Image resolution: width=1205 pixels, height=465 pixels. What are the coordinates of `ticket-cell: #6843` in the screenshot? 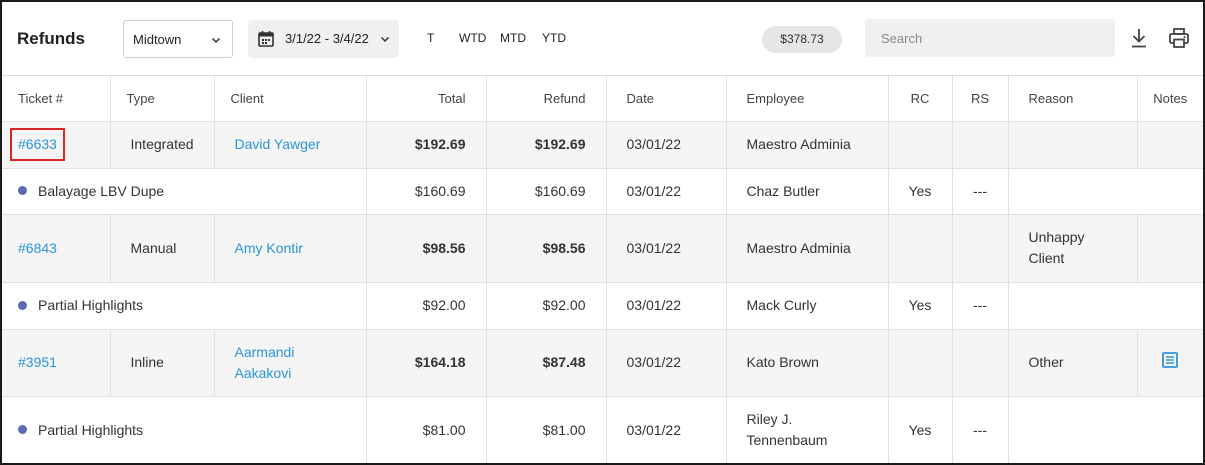 It's located at (56, 248).